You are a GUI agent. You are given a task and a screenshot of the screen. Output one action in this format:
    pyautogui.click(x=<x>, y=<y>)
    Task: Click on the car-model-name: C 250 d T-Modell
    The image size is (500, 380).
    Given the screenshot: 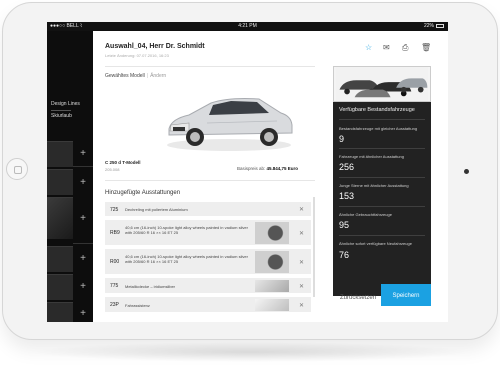 What is the action you would take?
    pyautogui.click(x=123, y=162)
    